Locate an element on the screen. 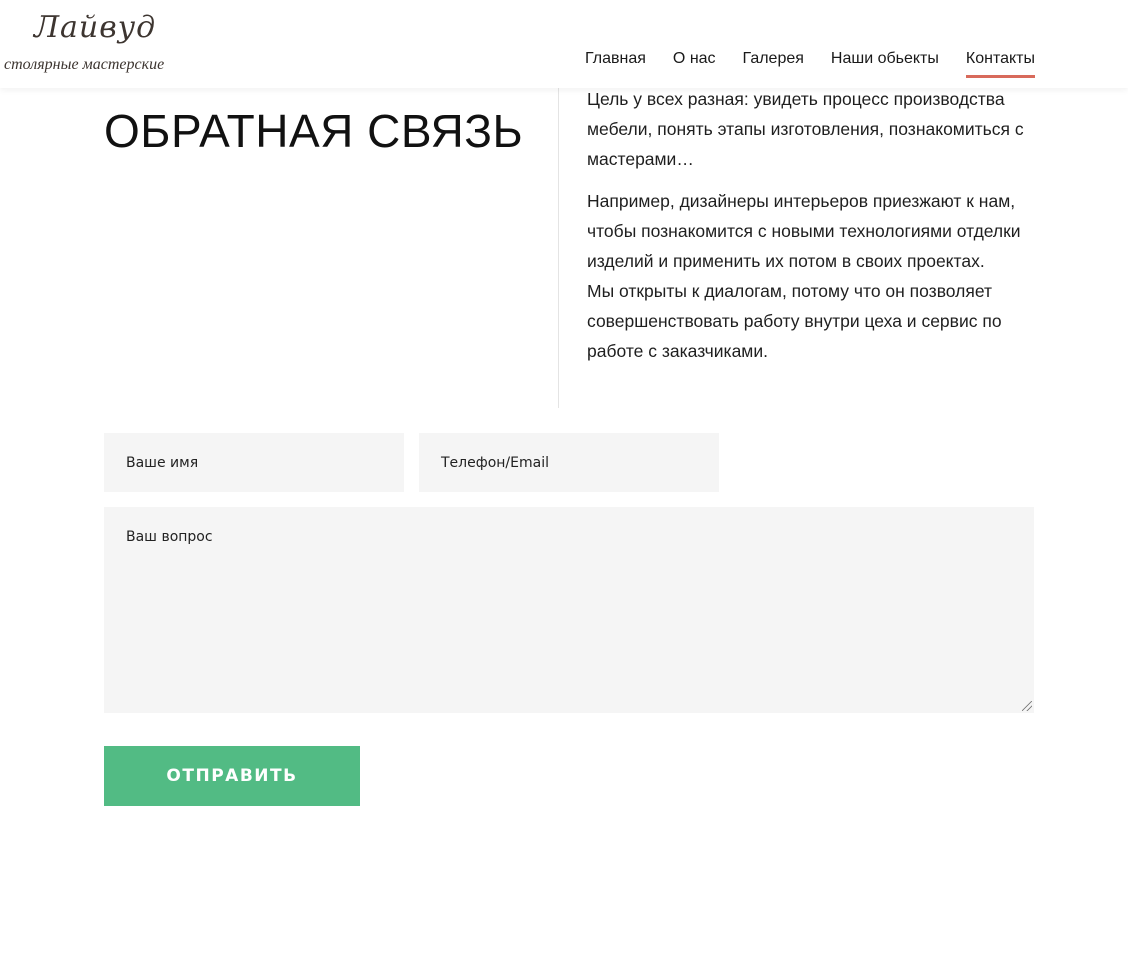 Image resolution: width=1128 pixels, height=966 pixels. name-placeholder: Ваше имя is located at coordinates (162, 462).